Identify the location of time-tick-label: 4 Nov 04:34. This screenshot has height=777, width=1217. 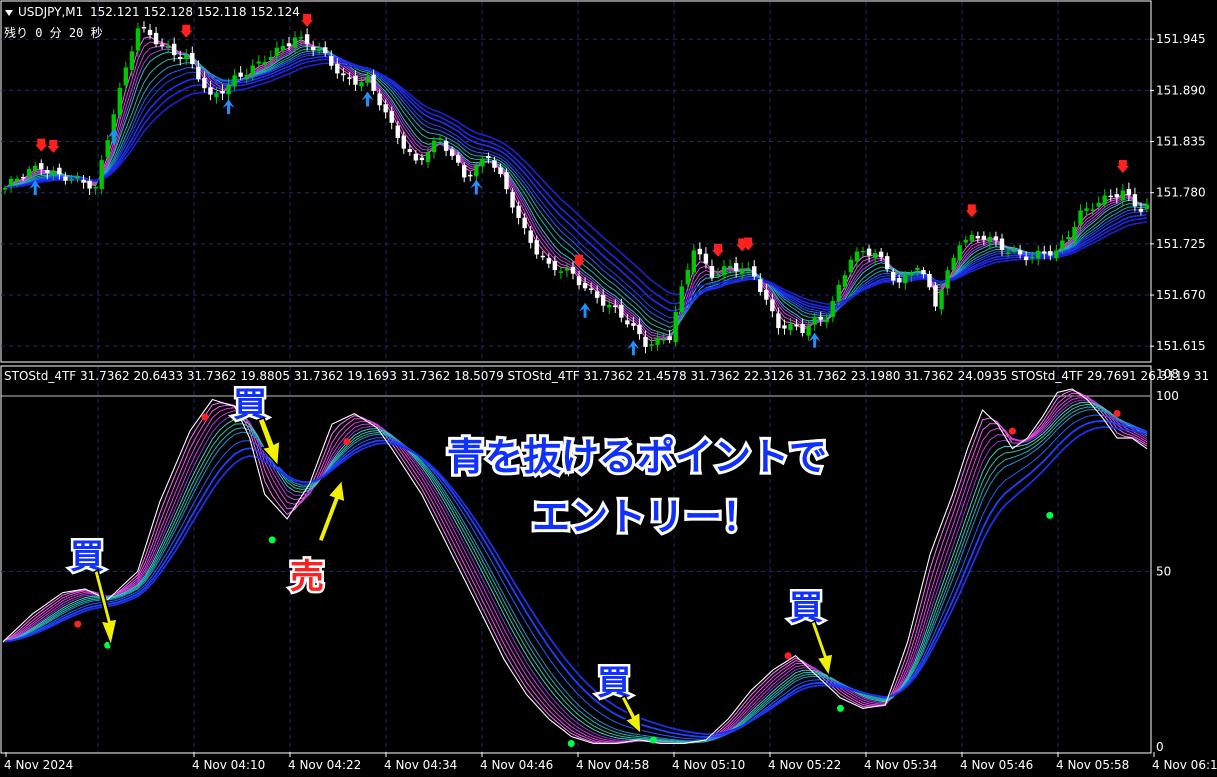
(420, 765).